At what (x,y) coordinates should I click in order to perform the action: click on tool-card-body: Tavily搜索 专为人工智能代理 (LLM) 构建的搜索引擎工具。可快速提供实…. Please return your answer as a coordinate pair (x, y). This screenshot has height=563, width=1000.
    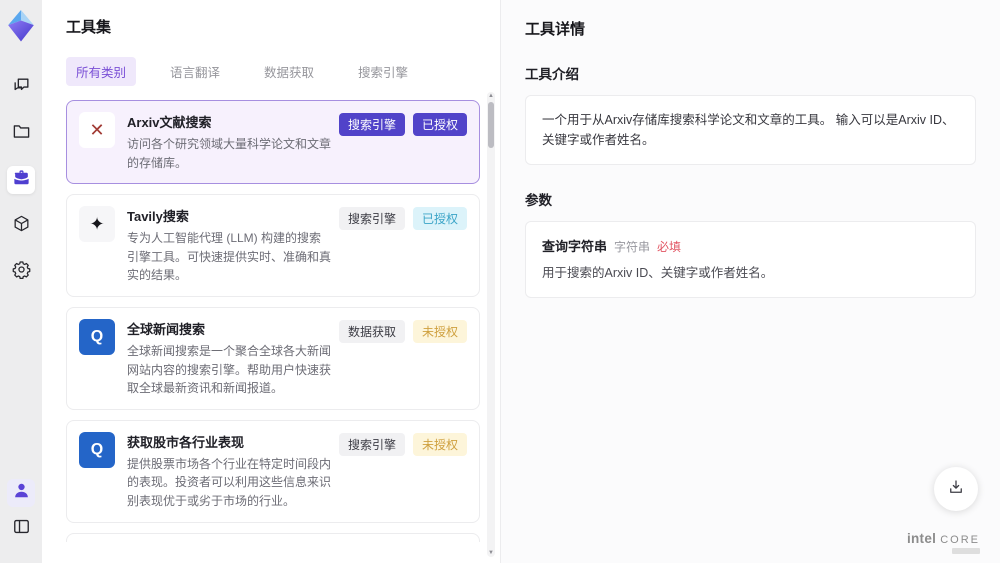
    Looking at the image, I should click on (233, 245).